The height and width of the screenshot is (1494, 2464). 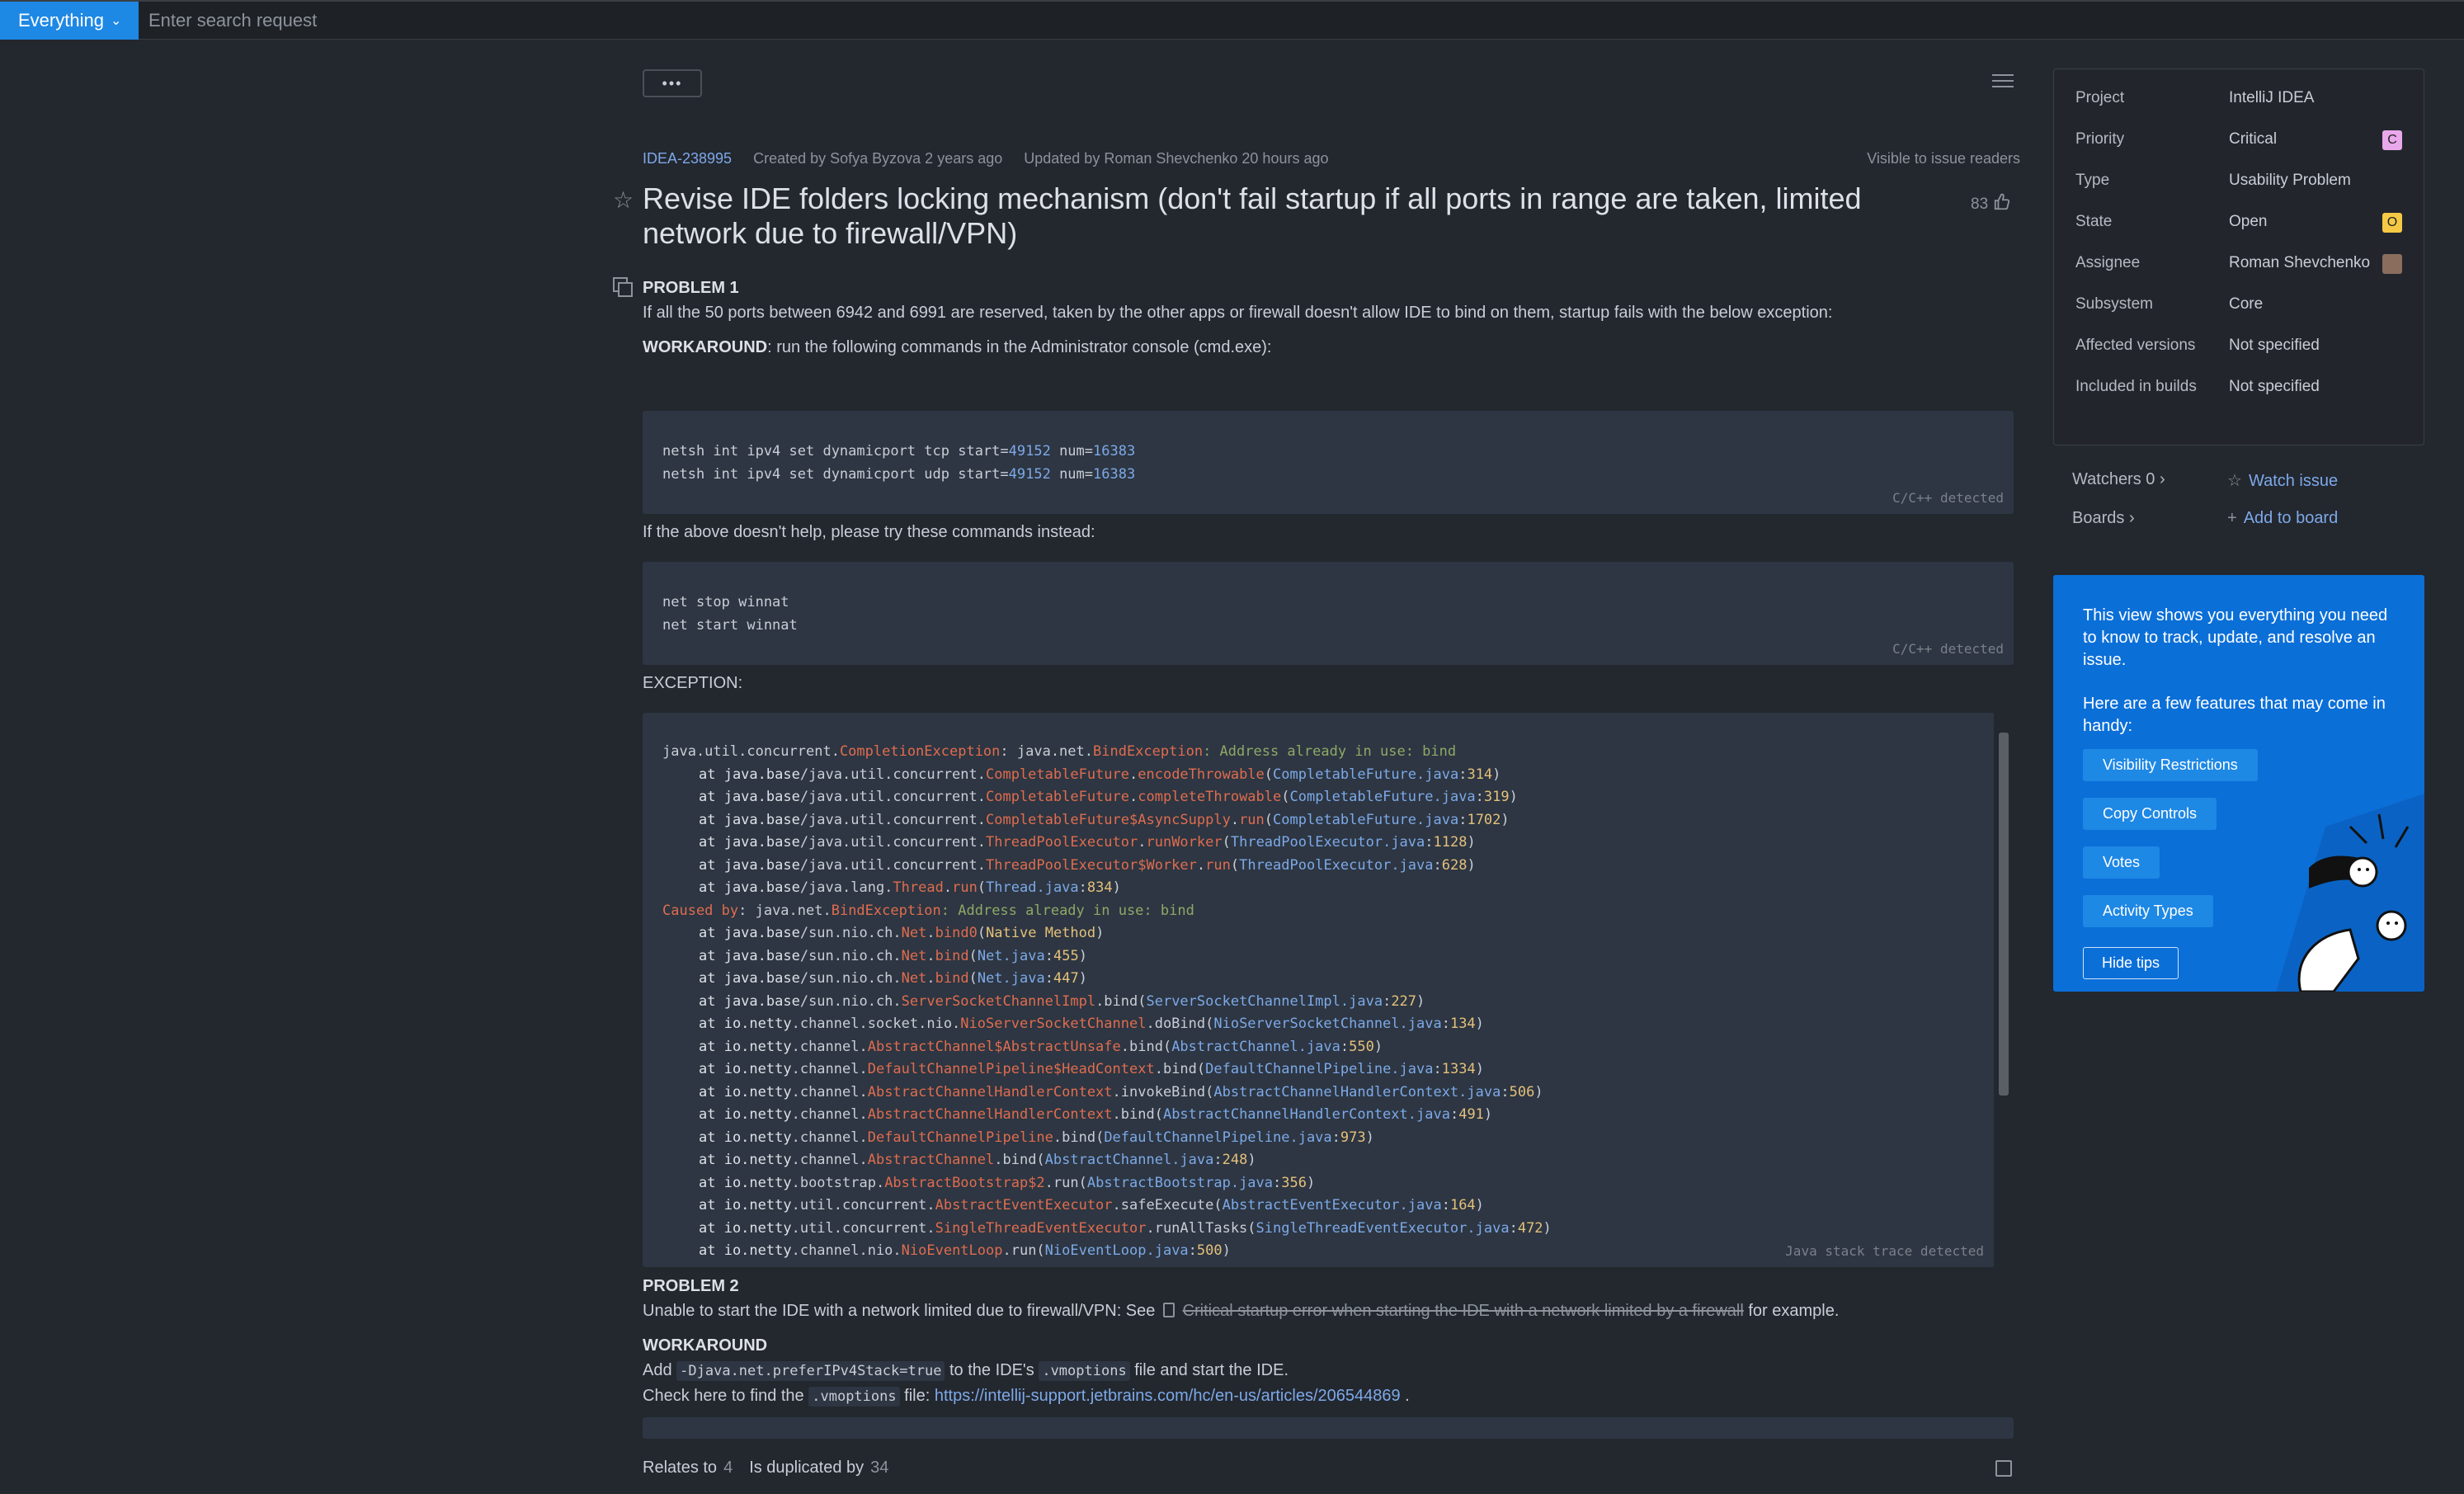 I want to click on property-value: Open, so click(x=2307, y=222).